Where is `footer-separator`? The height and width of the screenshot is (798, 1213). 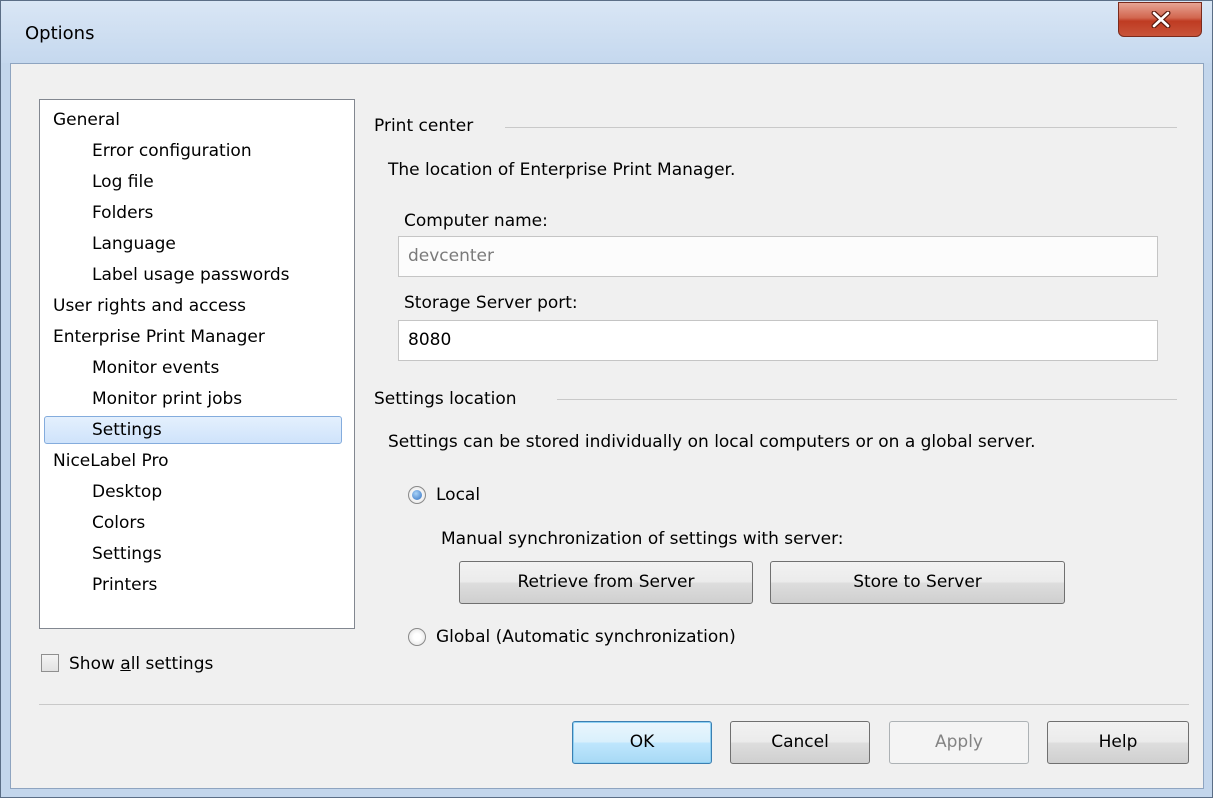 footer-separator is located at coordinates (614, 704).